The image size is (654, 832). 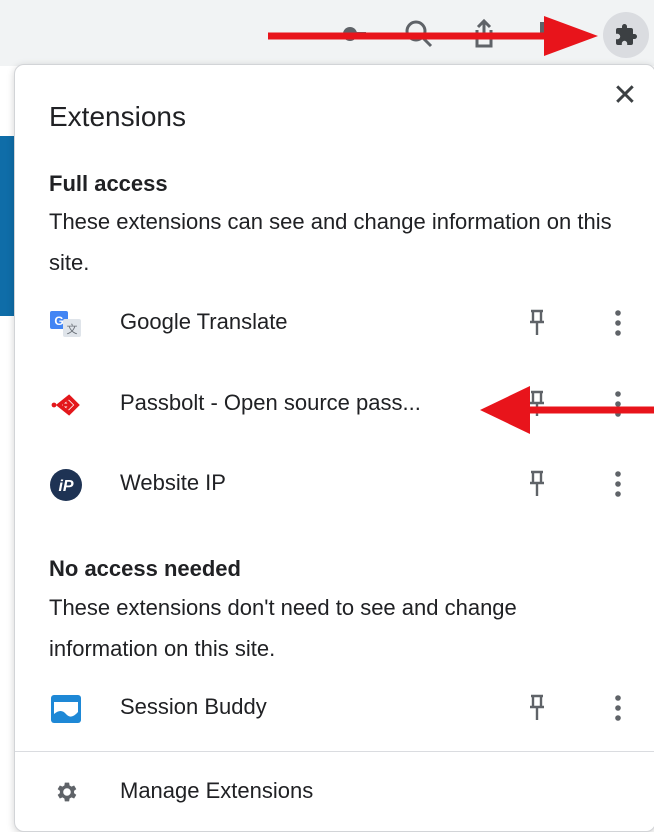 What do you see at coordinates (567, 410) in the screenshot?
I see `annotation-arrow-passbolt` at bounding box center [567, 410].